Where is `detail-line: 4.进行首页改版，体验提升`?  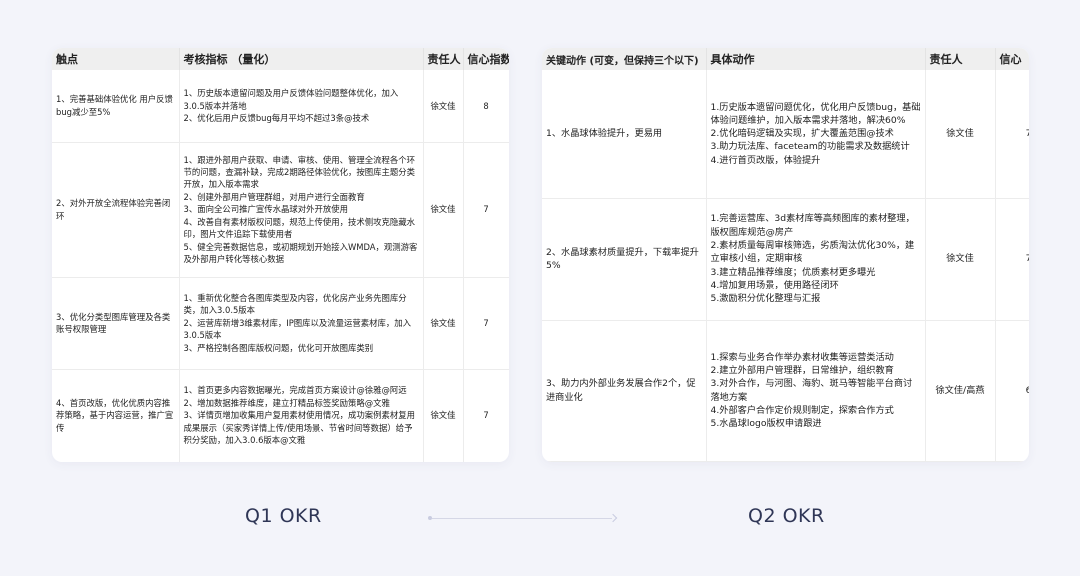
detail-line: 4.进行首页改版，体验提升 is located at coordinates (765, 160).